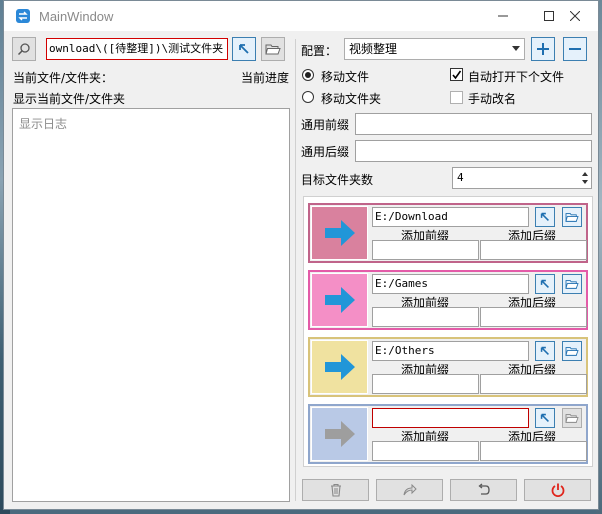  Describe the element at coordinates (319, 51) in the screenshot. I see `config-label: 配置：` at that location.